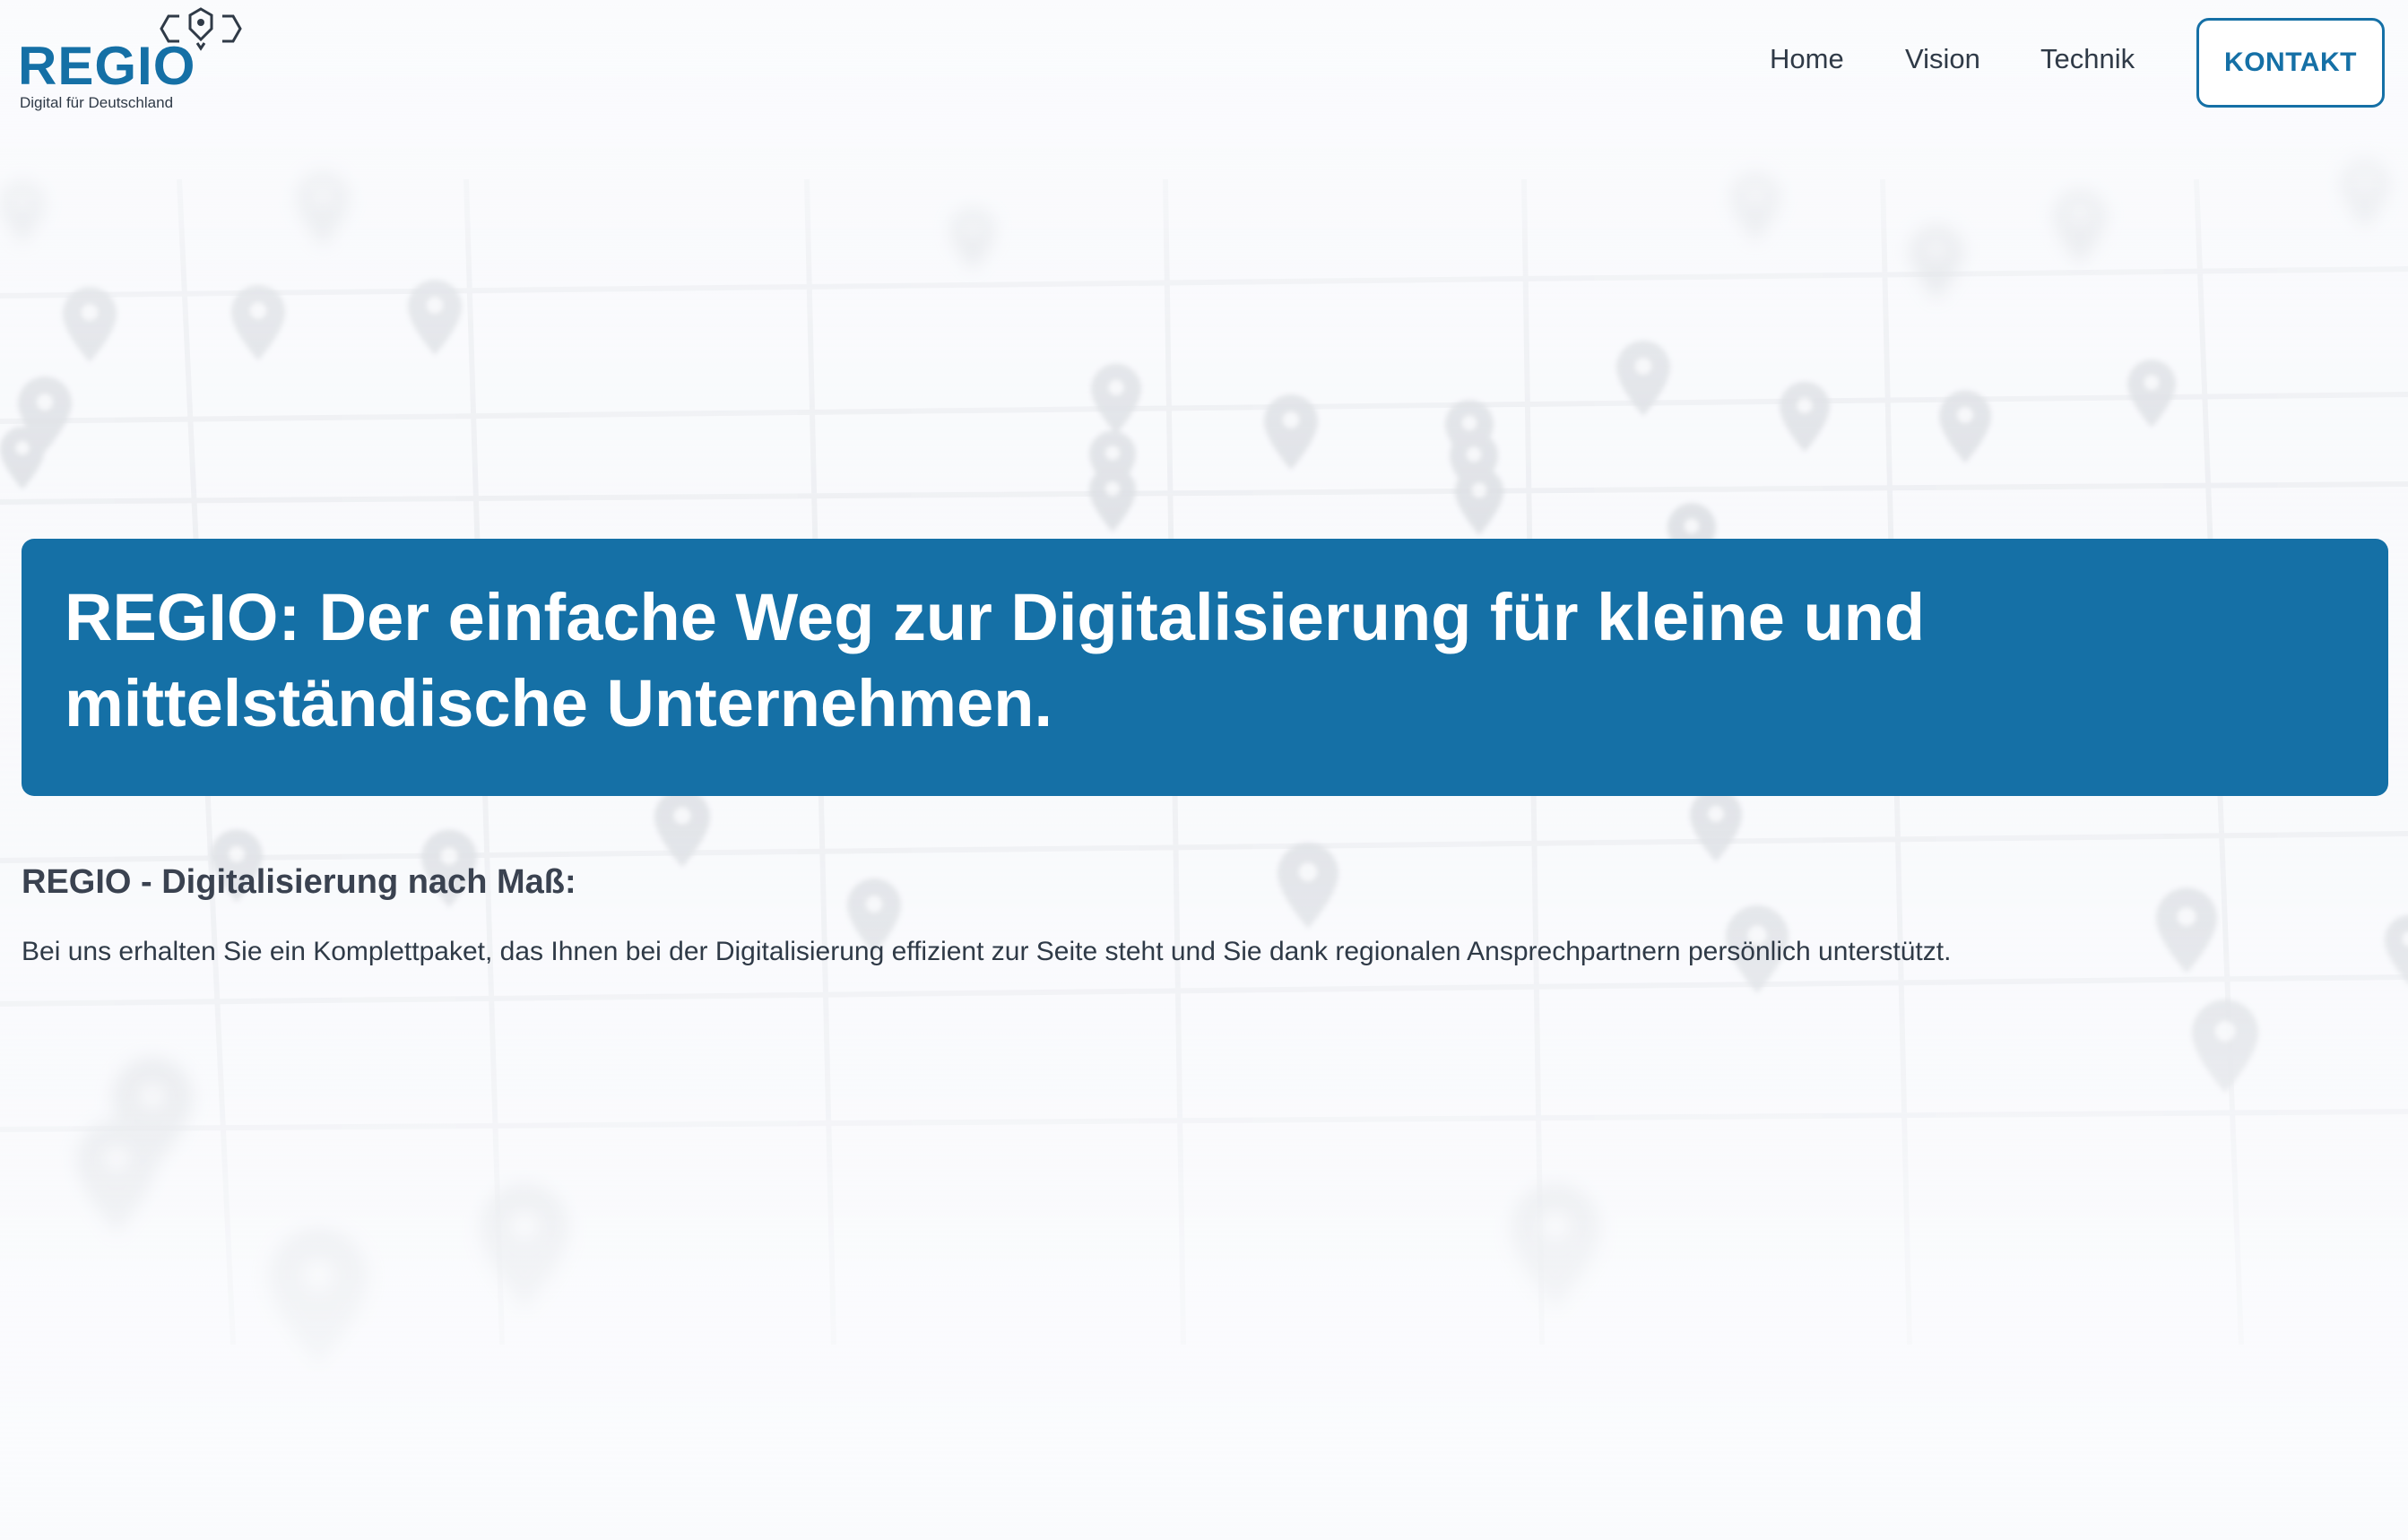  What do you see at coordinates (2087, 59) in the screenshot?
I see `nav-link-technik: Technik` at bounding box center [2087, 59].